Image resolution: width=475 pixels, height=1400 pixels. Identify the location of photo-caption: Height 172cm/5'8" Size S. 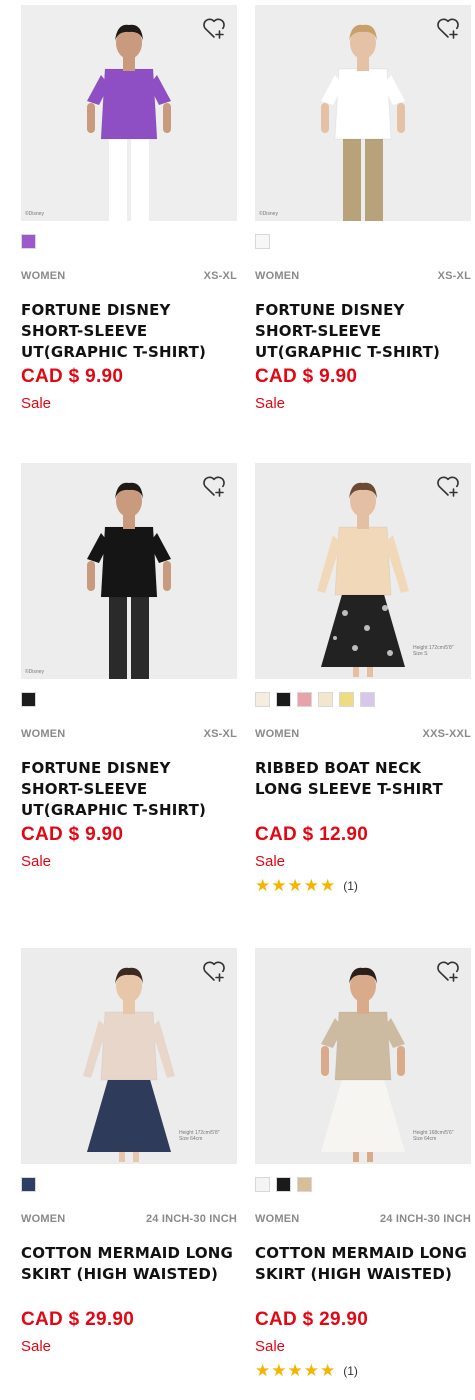
(433, 651).